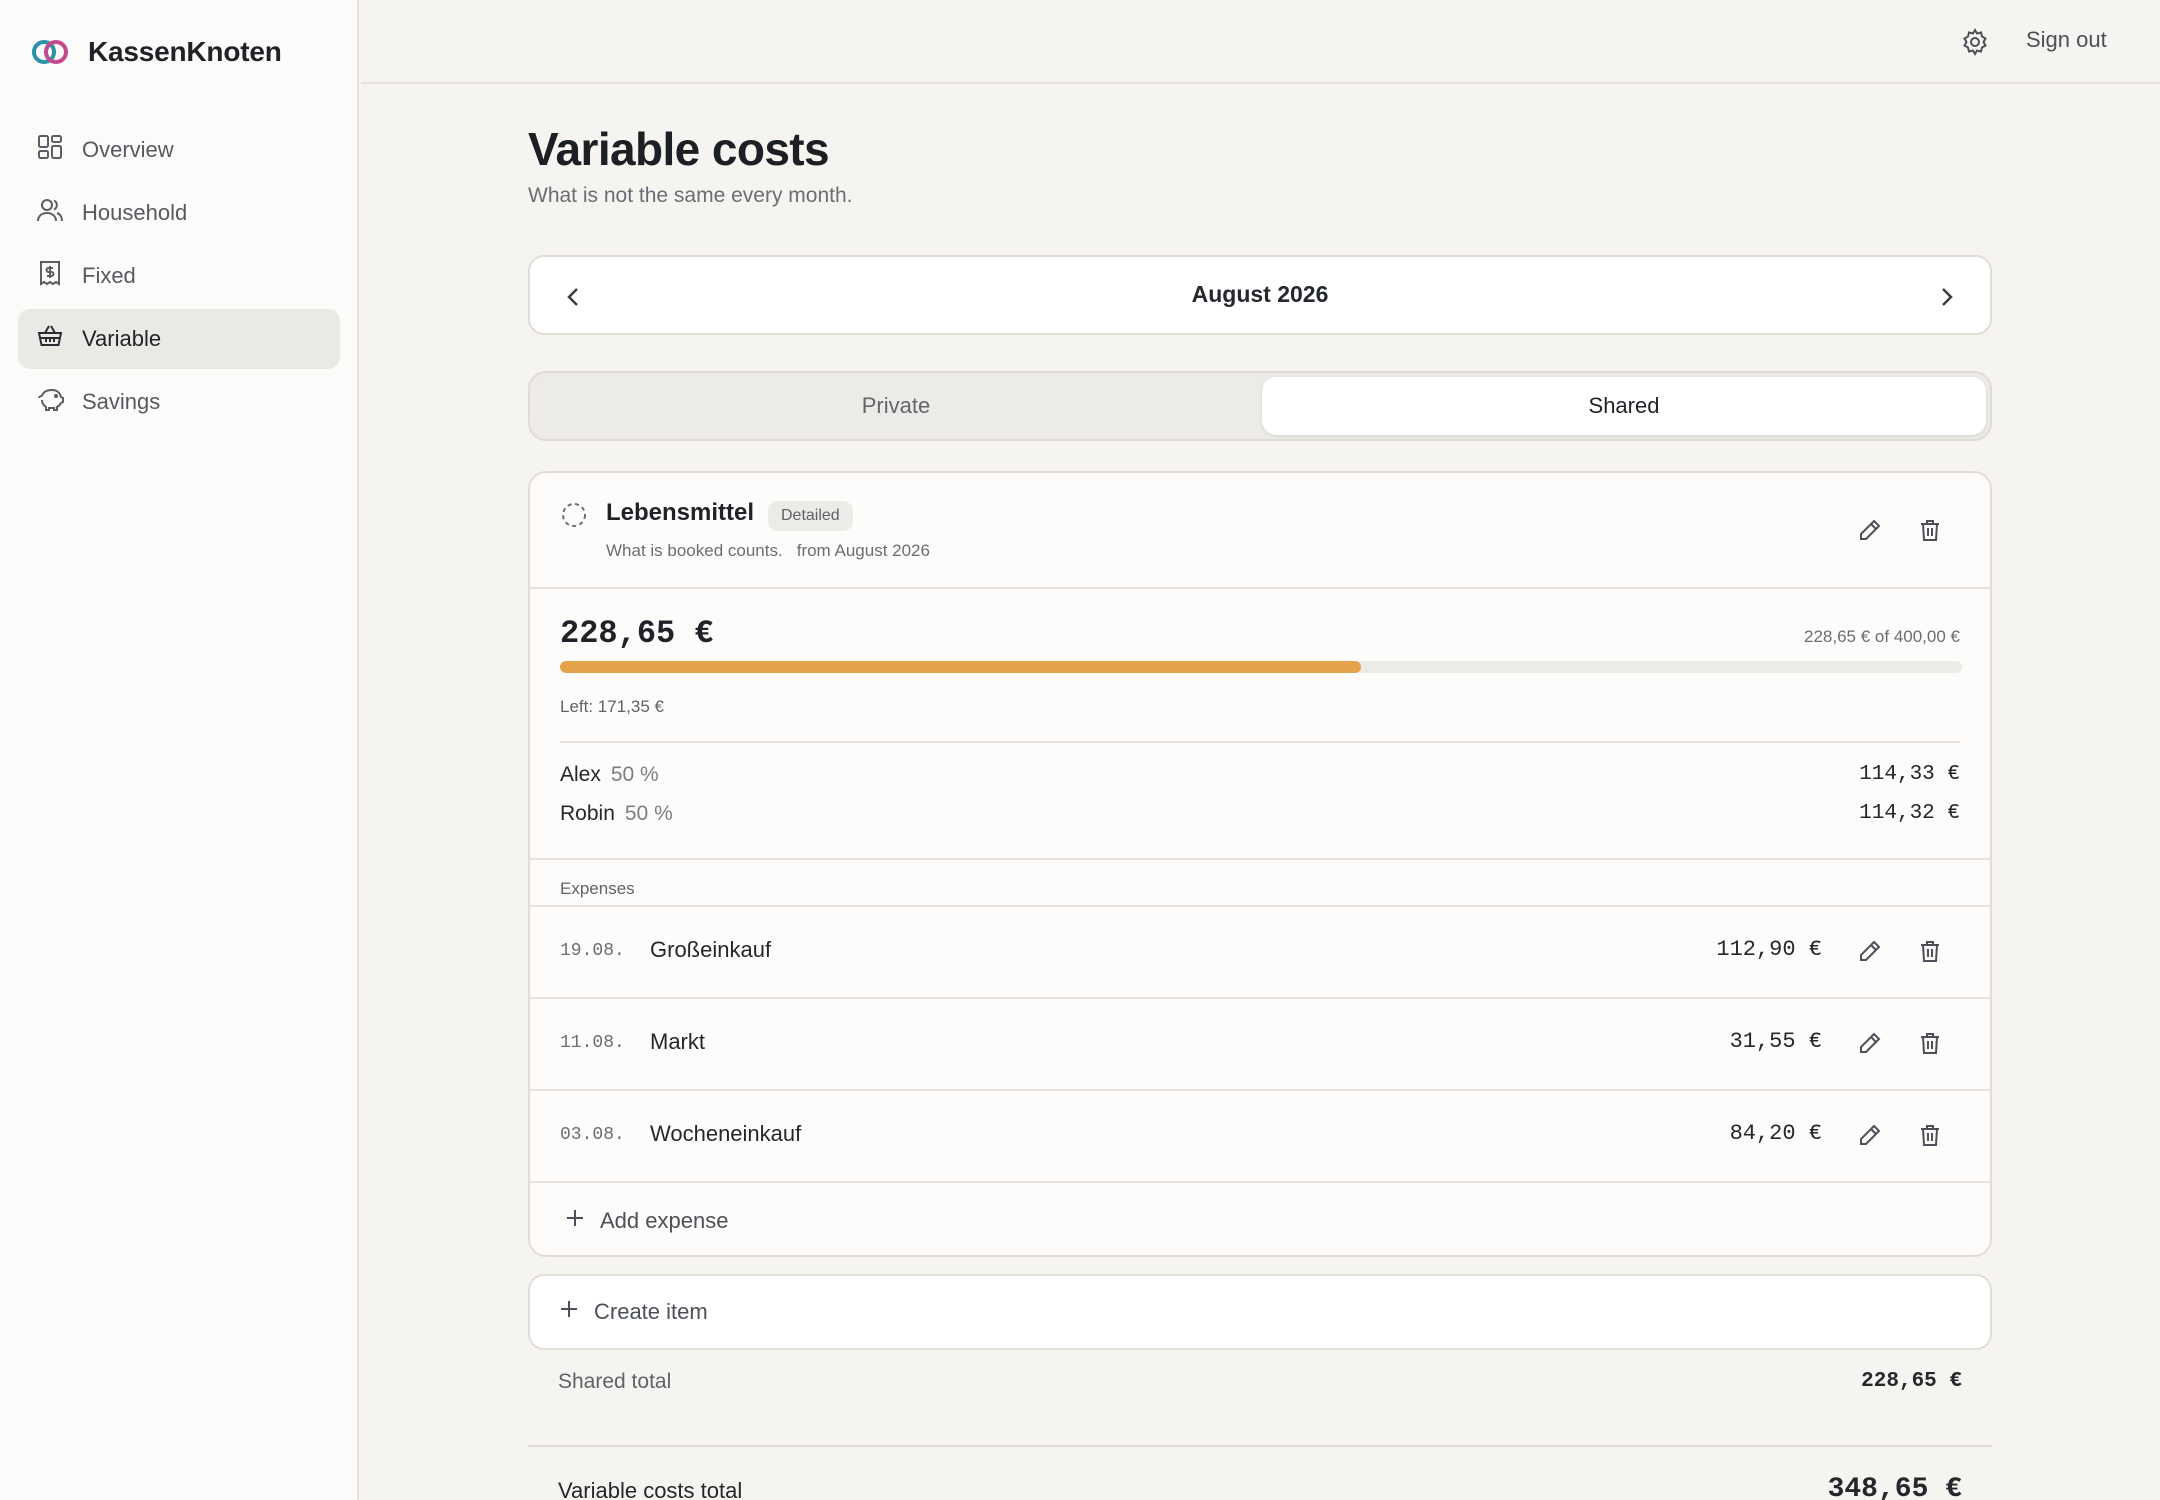  Describe the element at coordinates (651, 1311) in the screenshot. I see `create-item-label: Create item` at that location.